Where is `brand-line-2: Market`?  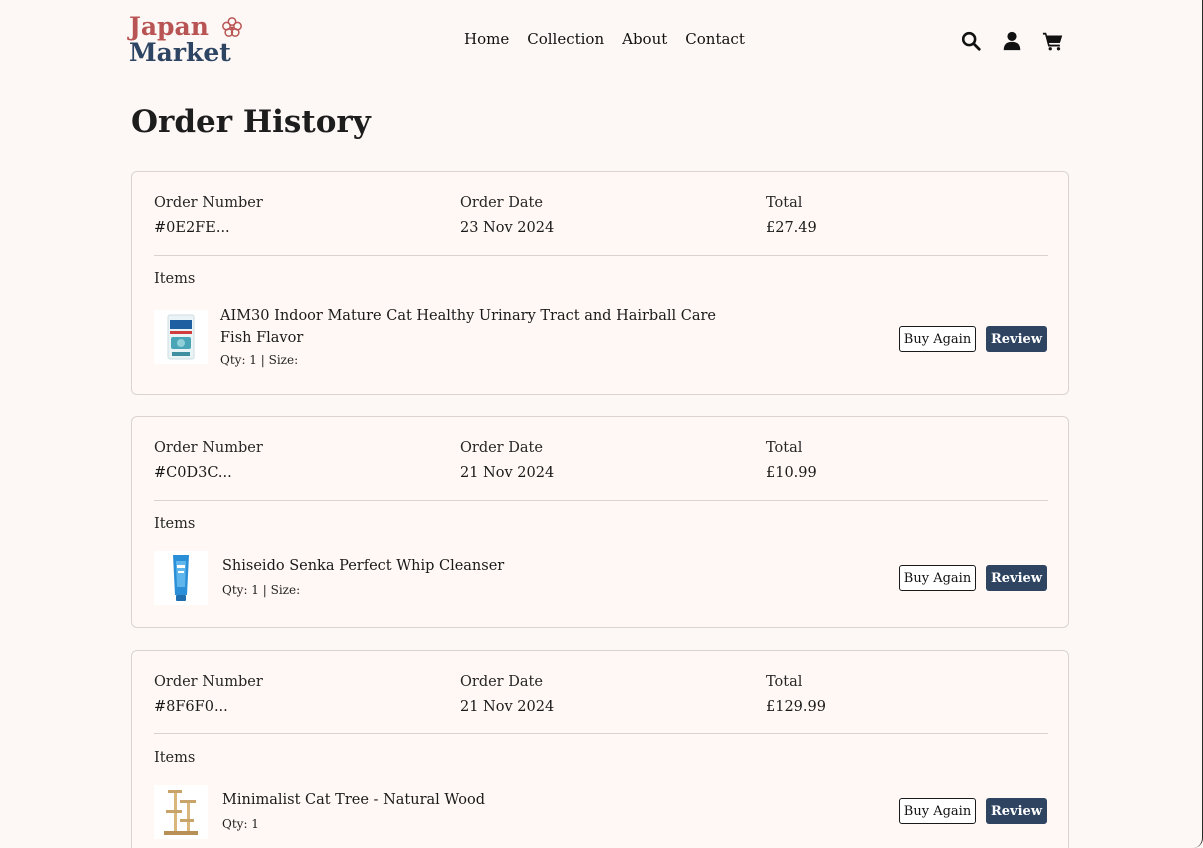 brand-line-2: Market is located at coordinates (180, 52).